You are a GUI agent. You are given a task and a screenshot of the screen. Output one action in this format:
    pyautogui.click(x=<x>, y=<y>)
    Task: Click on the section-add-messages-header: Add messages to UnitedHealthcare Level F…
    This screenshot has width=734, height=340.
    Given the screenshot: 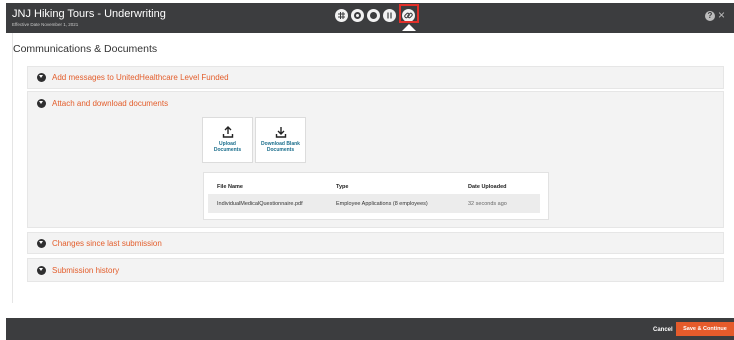 What is the action you would take?
    pyautogui.click(x=133, y=77)
    